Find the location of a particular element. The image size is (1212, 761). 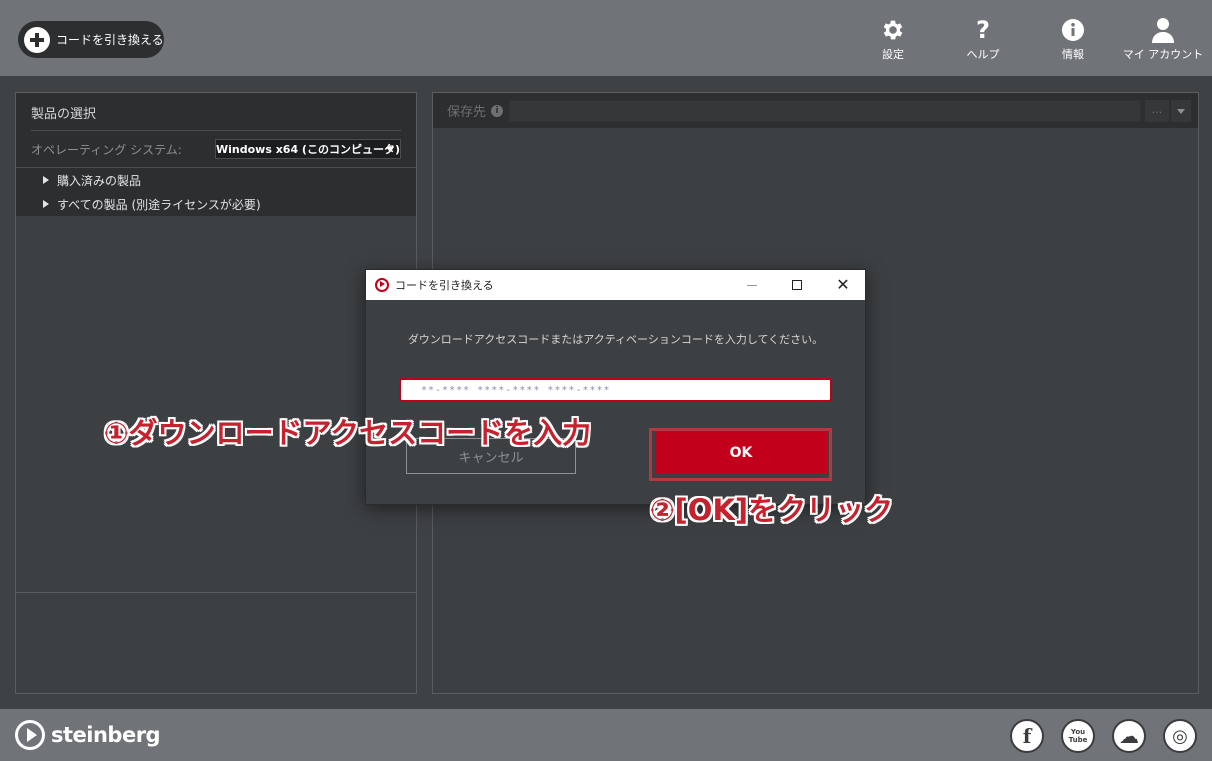

question-icon: ? is located at coordinates (983, 30).